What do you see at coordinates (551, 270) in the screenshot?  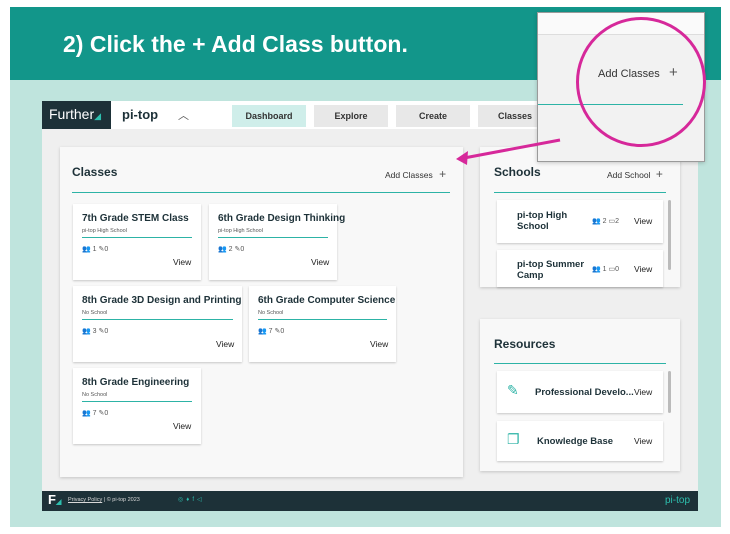 I see `school-name: pi-top Summer Camp` at bounding box center [551, 270].